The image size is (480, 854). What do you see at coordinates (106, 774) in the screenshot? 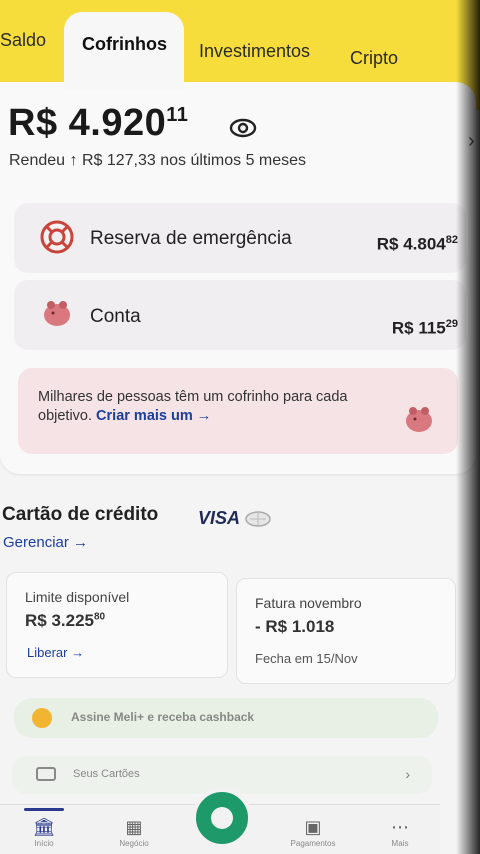
I see `your-cards-label: Seus Cartões` at bounding box center [106, 774].